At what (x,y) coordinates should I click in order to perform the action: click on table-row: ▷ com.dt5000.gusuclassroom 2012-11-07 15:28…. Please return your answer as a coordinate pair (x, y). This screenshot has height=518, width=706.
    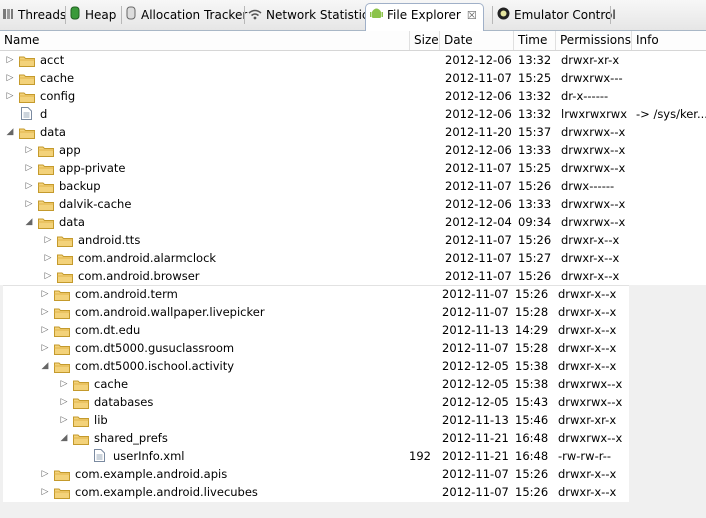
    Looking at the image, I should click on (313, 348).